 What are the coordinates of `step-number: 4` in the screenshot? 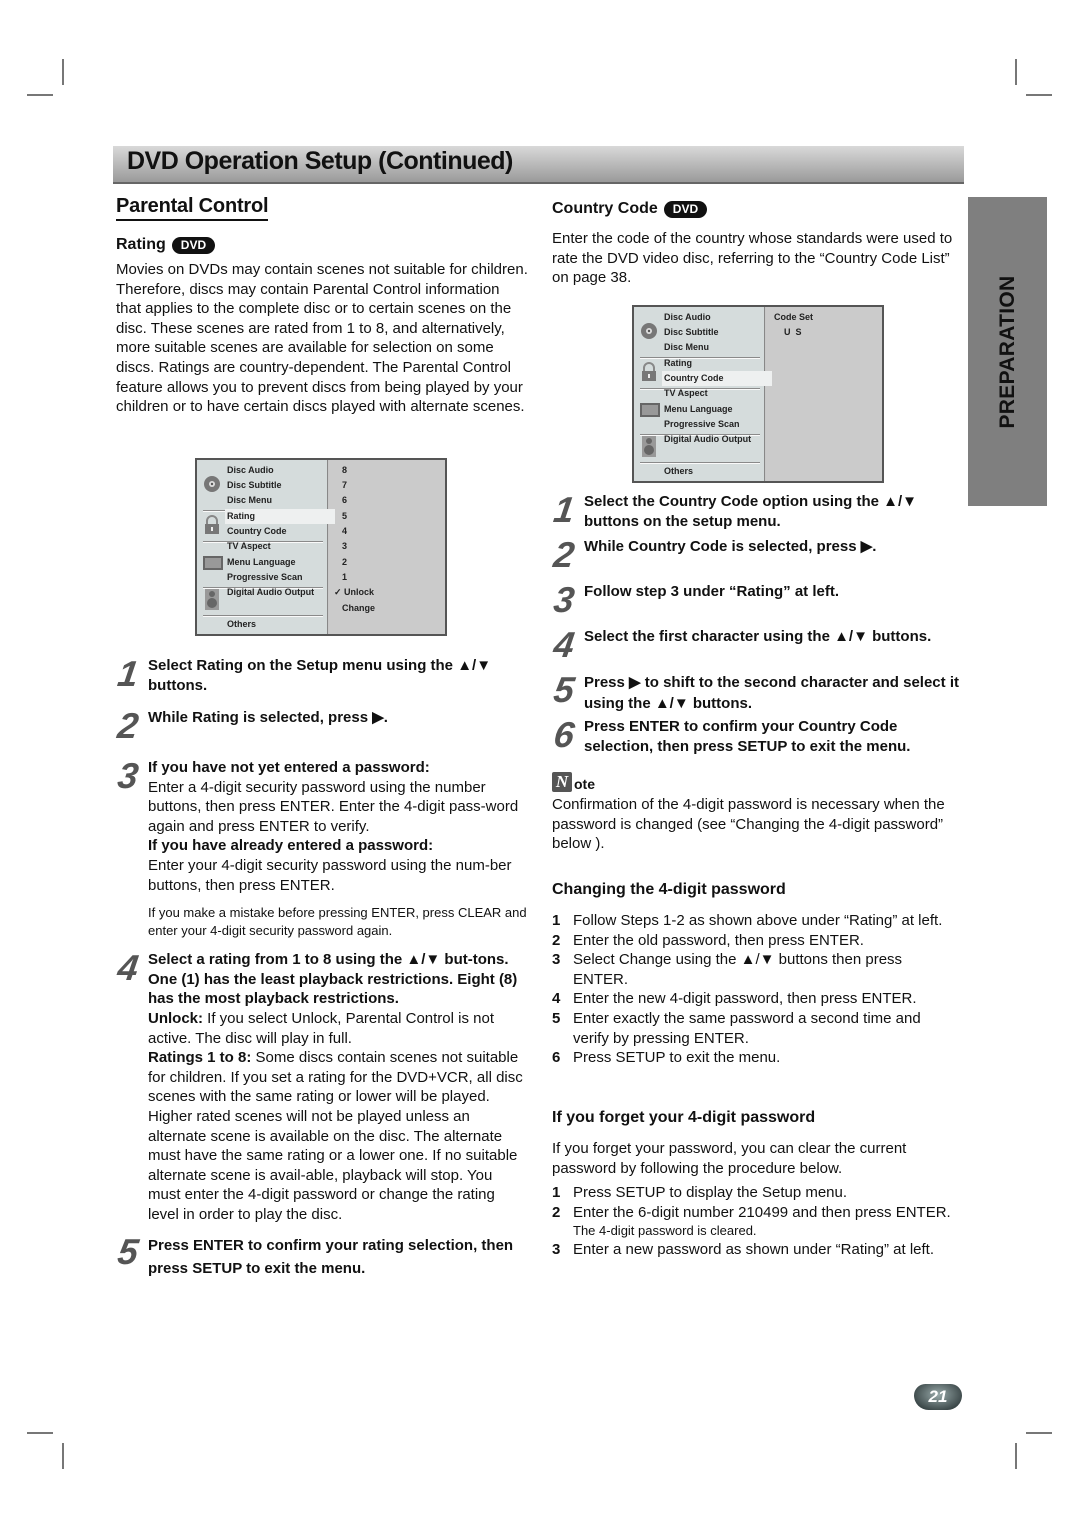 It's located at (128, 968).